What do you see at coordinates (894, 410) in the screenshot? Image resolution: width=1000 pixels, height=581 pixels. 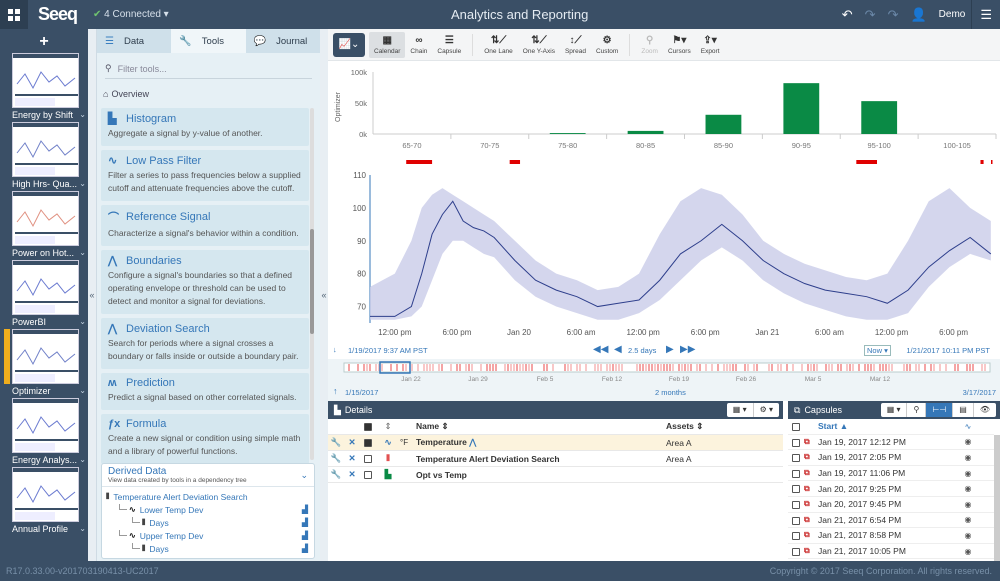 I see `capsule-columns-button: ▦ ▾` at bounding box center [894, 410].